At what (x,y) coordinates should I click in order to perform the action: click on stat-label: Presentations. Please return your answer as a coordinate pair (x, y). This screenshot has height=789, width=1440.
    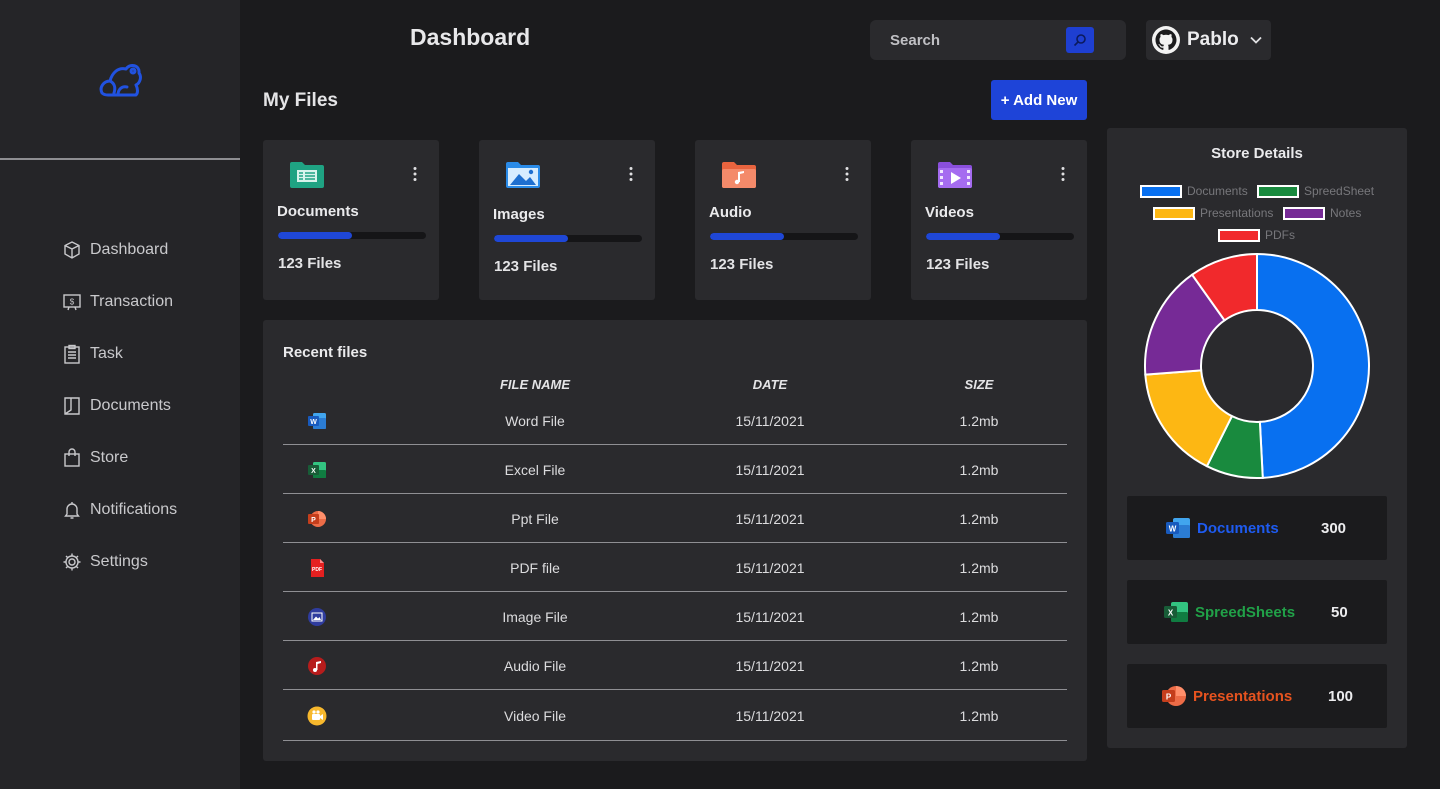
    Looking at the image, I should click on (1243, 696).